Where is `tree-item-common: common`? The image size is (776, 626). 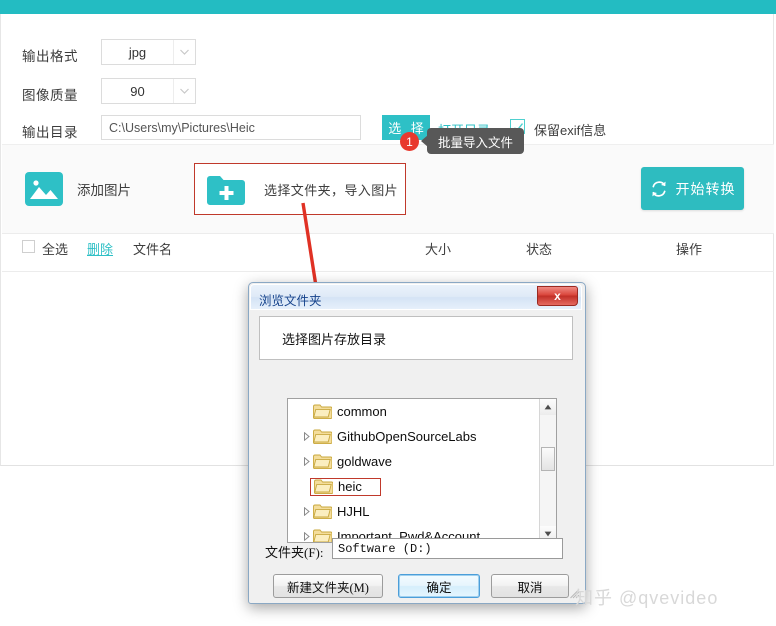 tree-item-common: common is located at coordinates (422, 411).